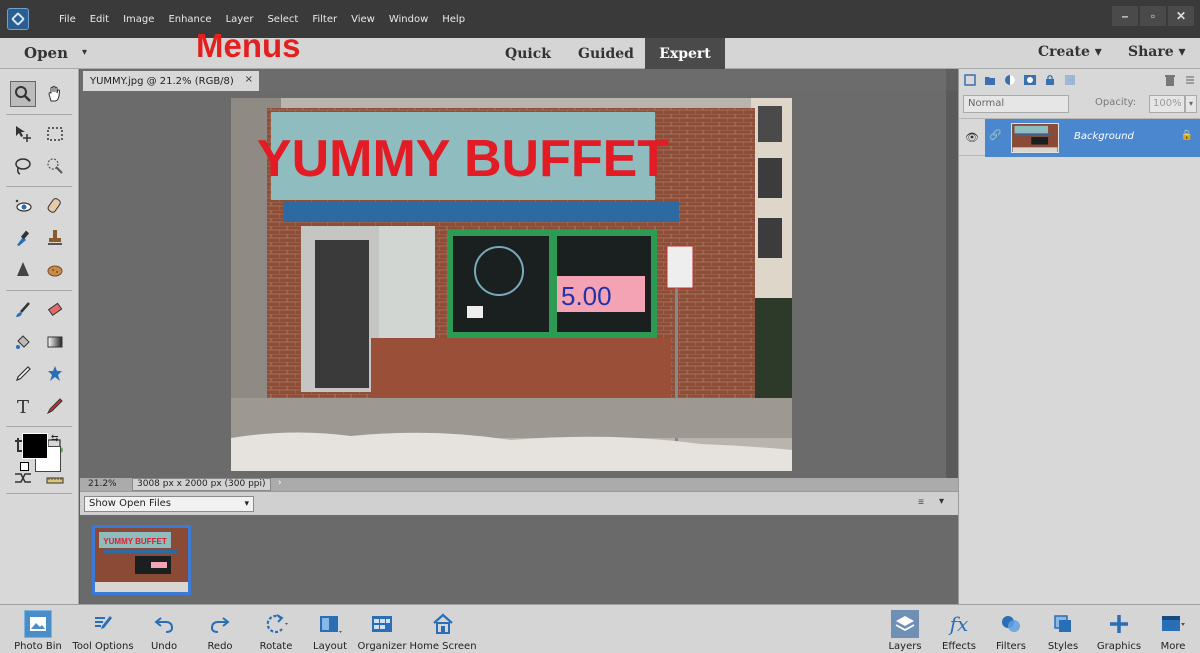 Image resolution: width=1200 pixels, height=653 pixels. I want to click on close-tab-icon: ×, so click(249, 79).